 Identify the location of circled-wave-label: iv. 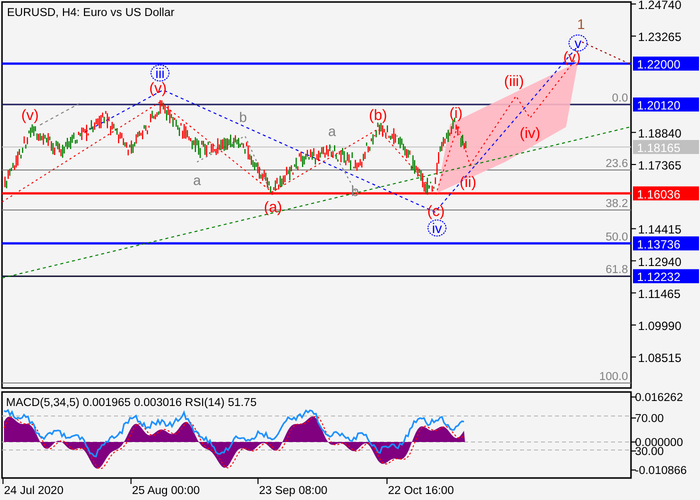
(437, 228).